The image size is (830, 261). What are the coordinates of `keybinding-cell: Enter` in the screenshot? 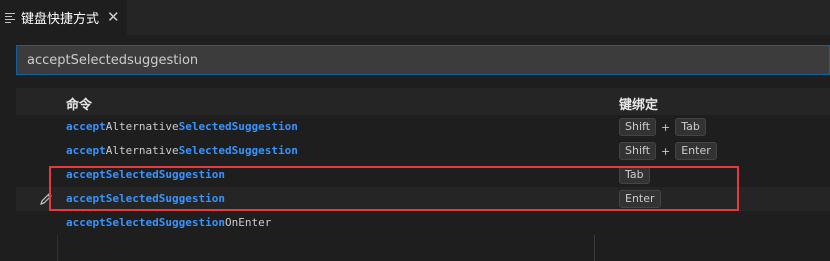 It's located at (640, 199).